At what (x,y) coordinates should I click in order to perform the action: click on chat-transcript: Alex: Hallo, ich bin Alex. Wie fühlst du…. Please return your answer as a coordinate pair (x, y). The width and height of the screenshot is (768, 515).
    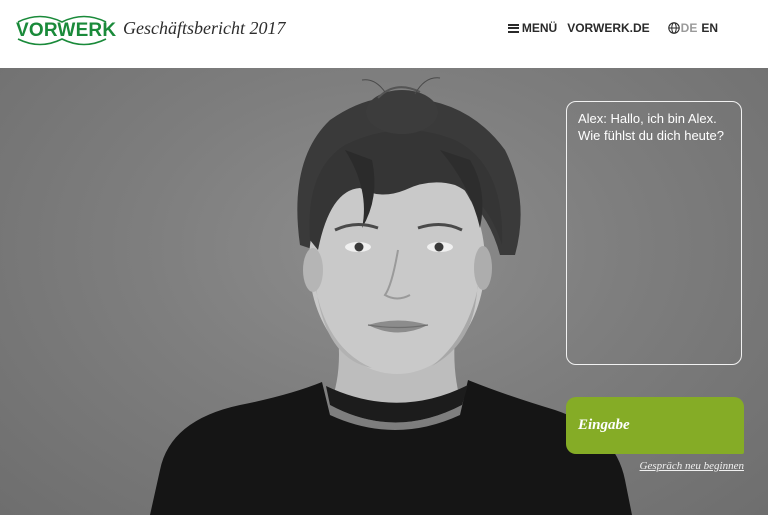
    Looking at the image, I should click on (654, 233).